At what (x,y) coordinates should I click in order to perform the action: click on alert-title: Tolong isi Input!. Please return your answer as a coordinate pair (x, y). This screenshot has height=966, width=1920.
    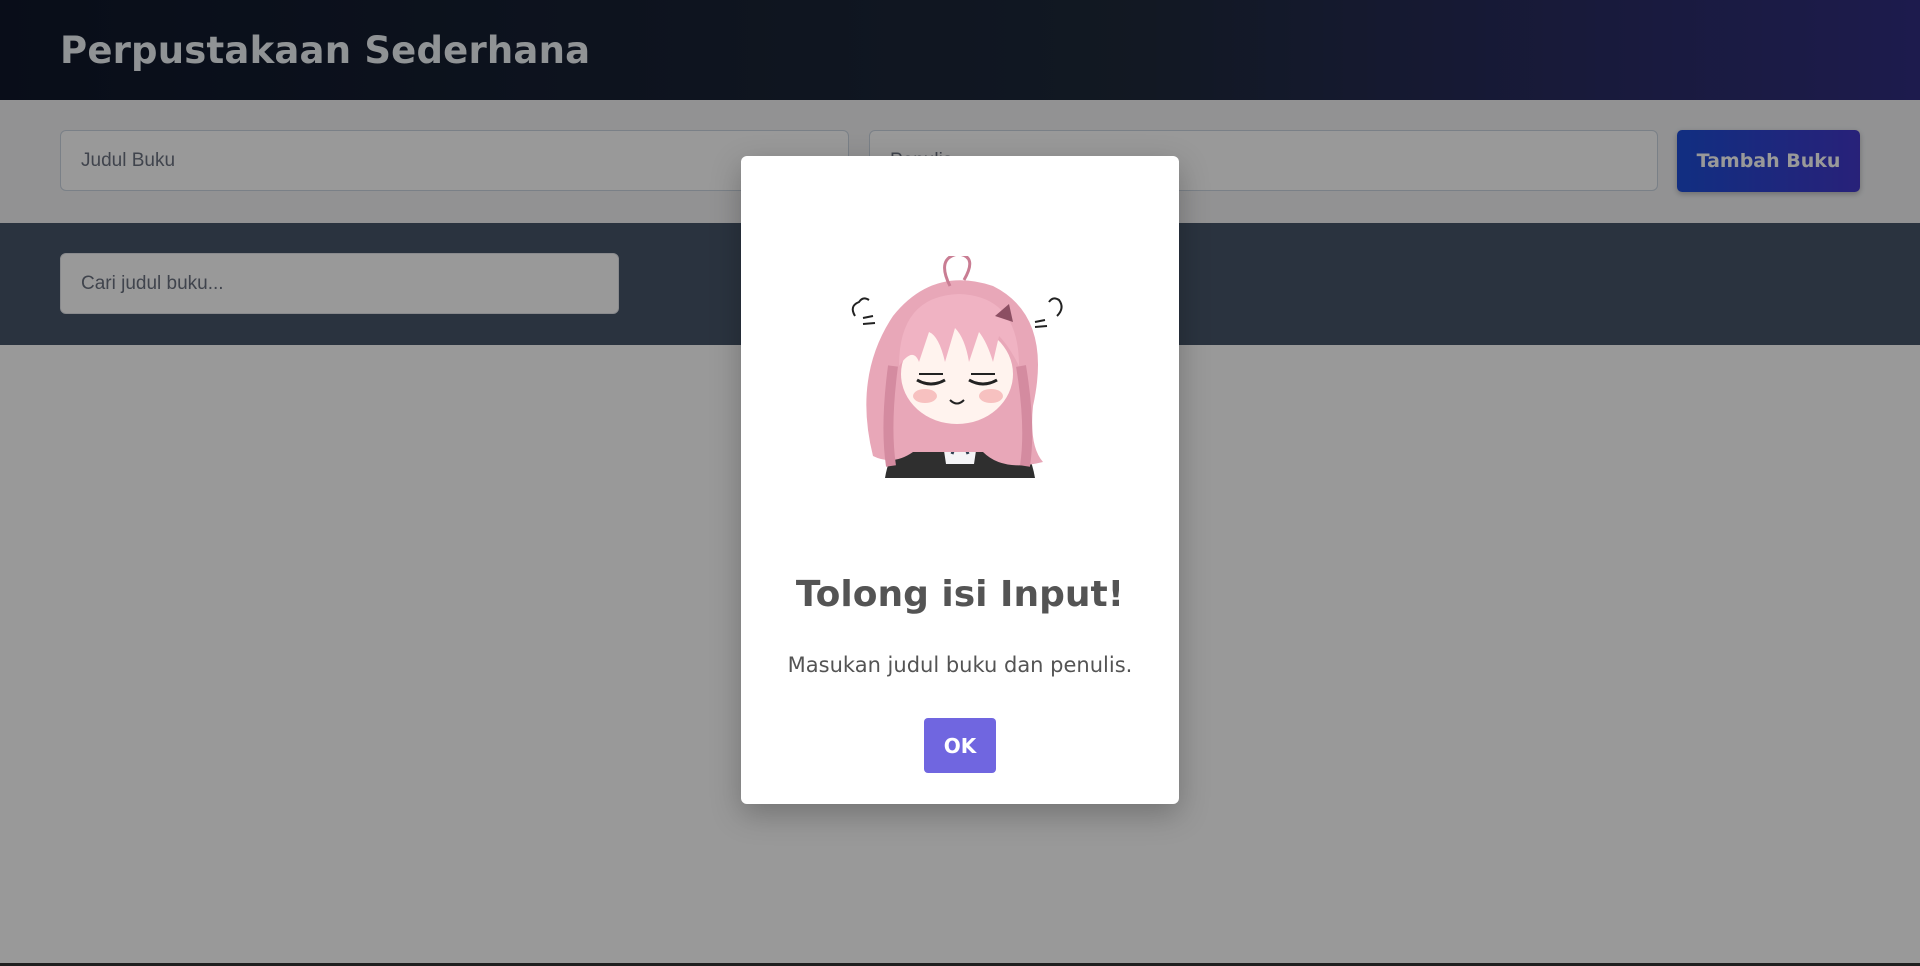
    Looking at the image, I should click on (960, 594).